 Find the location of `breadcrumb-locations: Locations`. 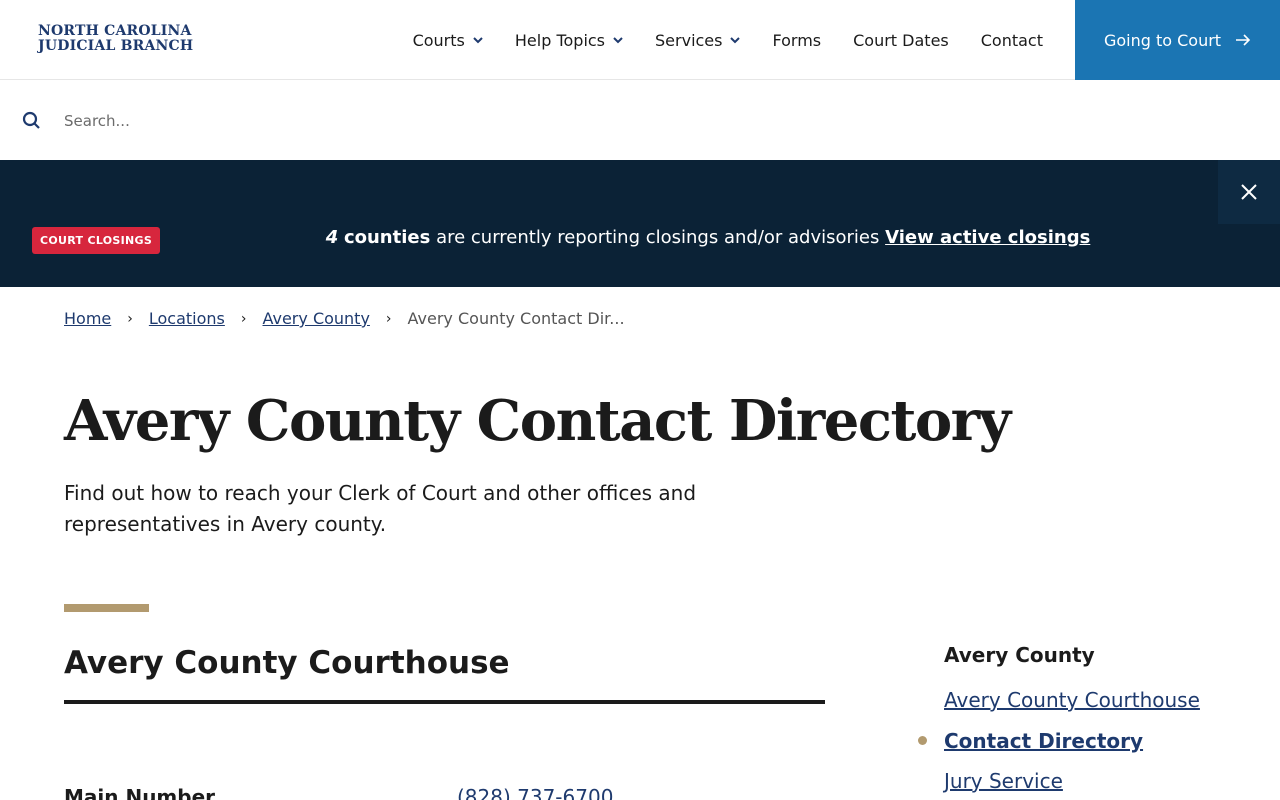

breadcrumb-locations: Locations is located at coordinates (187, 318).